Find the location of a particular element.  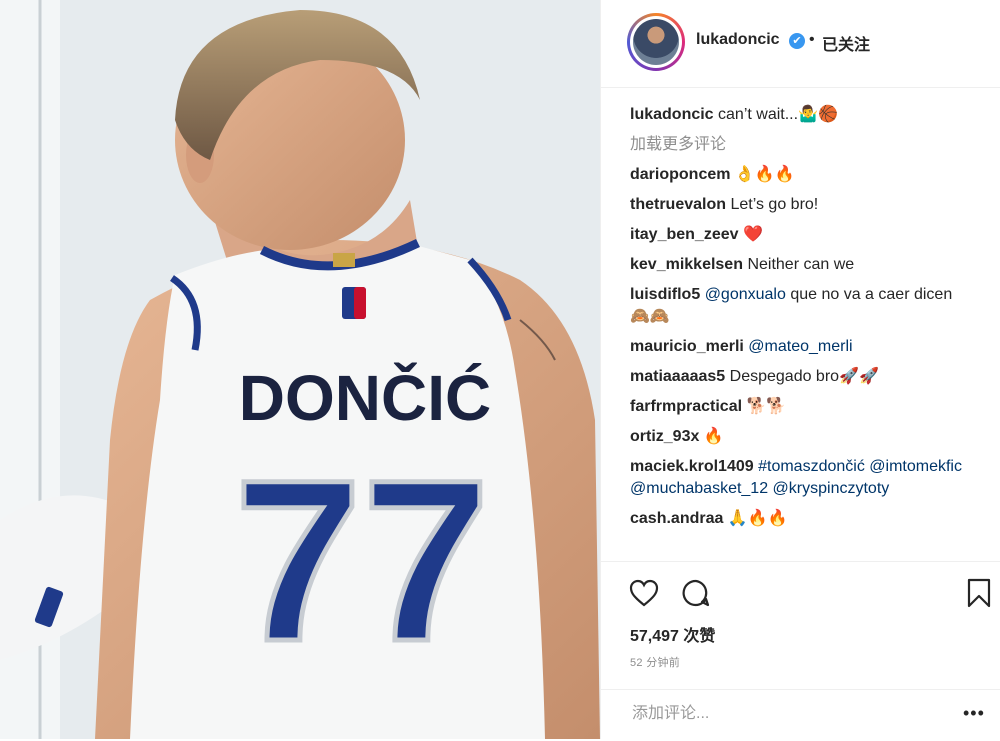

bookmark-icon is located at coordinates (979, 593).